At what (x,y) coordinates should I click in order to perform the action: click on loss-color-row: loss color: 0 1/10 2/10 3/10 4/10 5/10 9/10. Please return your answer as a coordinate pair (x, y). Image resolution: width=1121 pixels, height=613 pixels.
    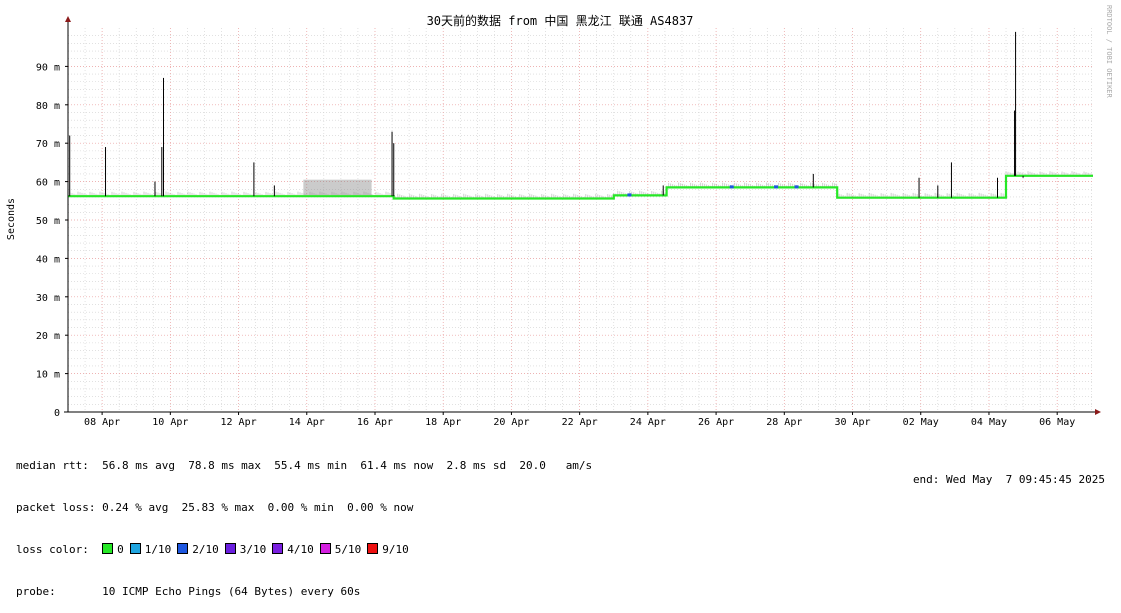
    Looking at the image, I should click on (304, 550).